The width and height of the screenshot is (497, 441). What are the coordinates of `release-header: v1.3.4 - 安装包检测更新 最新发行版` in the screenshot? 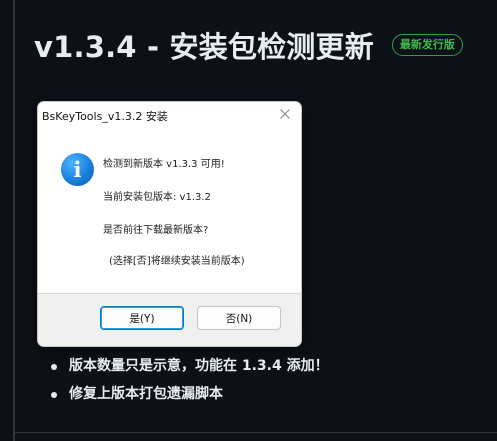 It's located at (248, 45).